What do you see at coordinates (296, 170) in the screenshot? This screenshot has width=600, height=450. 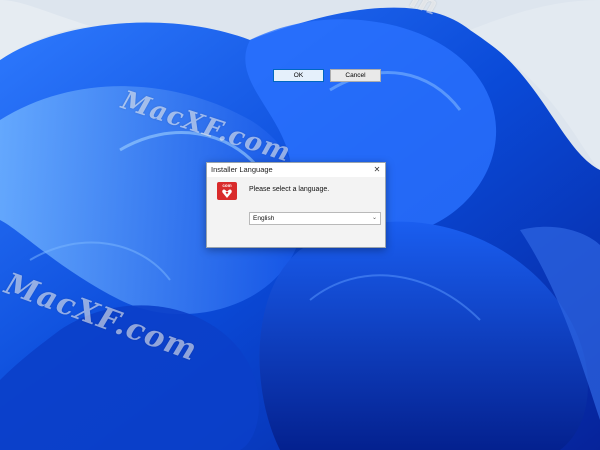 I see `dialog-titlebar: Installer Language ✕` at bounding box center [296, 170].